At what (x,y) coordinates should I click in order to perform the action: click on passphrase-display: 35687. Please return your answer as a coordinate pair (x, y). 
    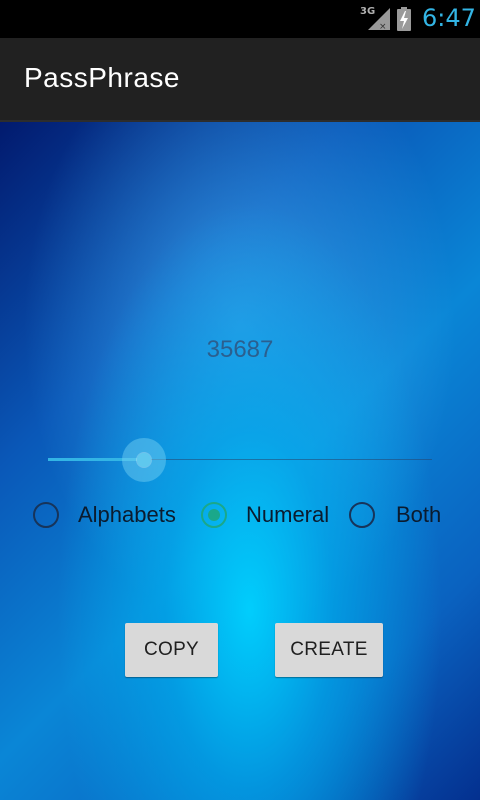
    Looking at the image, I should click on (240, 349).